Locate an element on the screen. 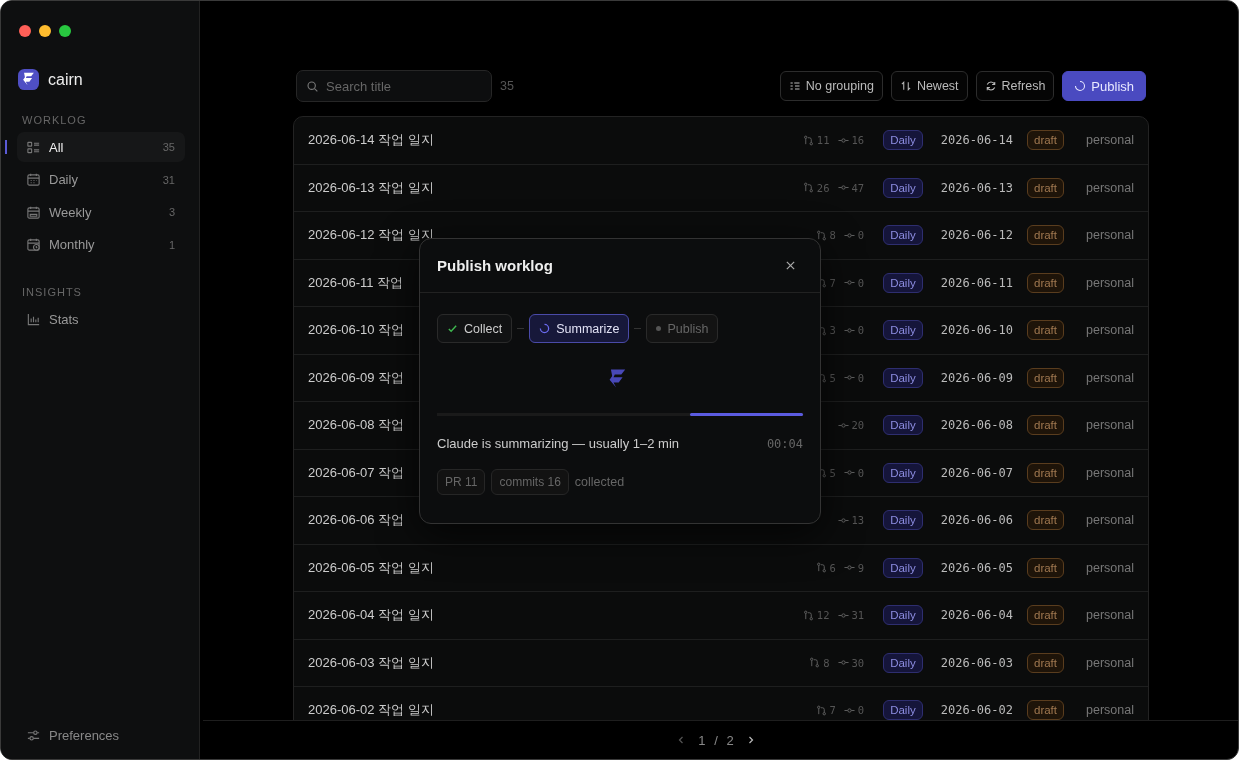  page-indicator: 1 / 2 is located at coordinates (716, 740).